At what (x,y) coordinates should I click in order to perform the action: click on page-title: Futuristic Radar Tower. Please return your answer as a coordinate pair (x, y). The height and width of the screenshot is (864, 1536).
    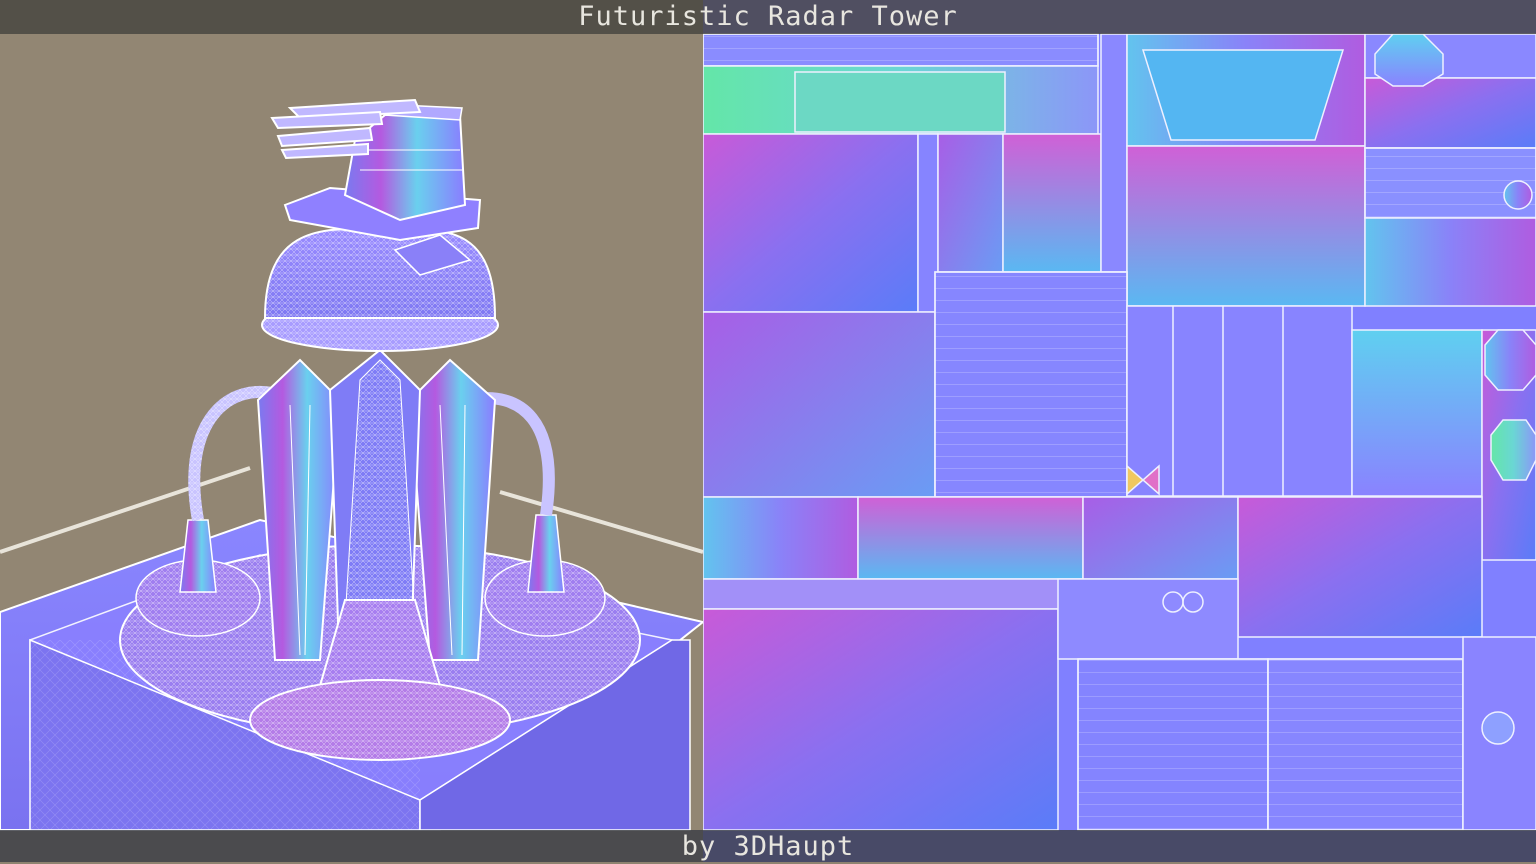
    Looking at the image, I should click on (768, 16).